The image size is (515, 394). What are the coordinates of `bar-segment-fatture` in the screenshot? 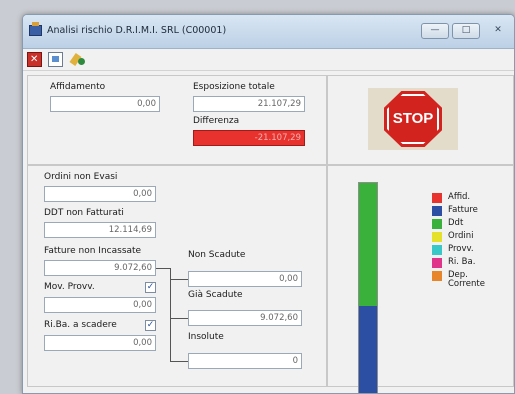 It's located at (368, 349).